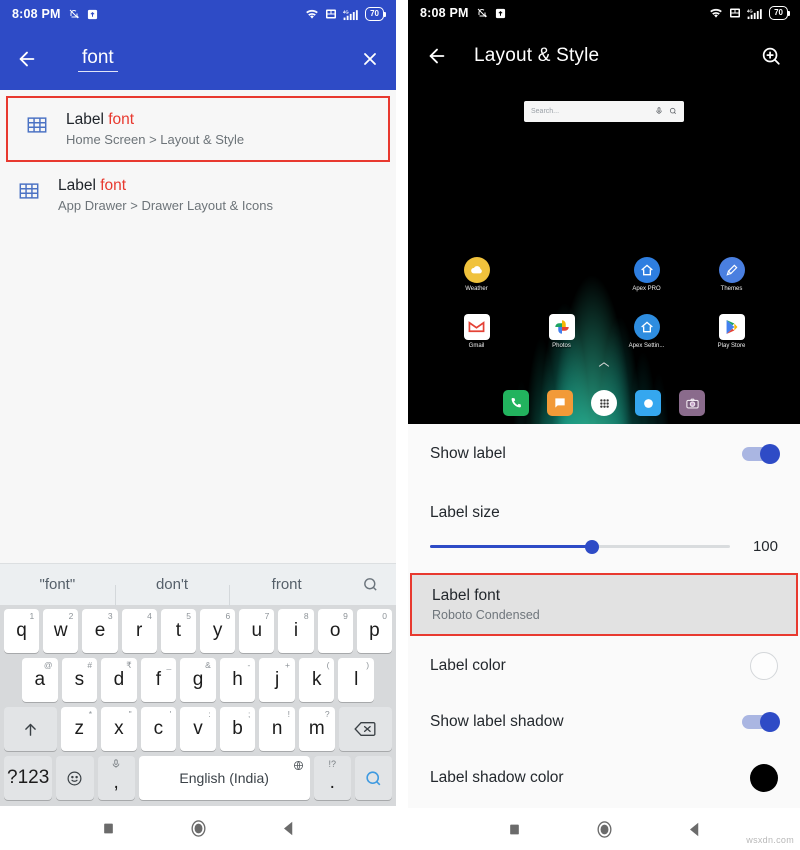  I want to click on symbols-key: ?123, so click(28, 778).